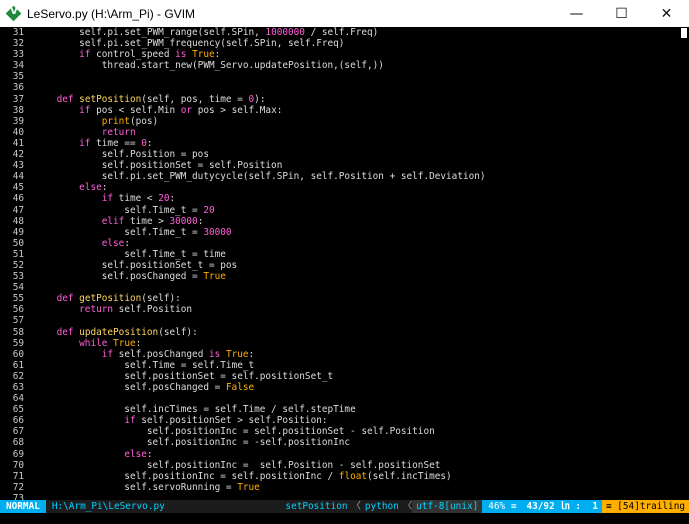  What do you see at coordinates (344, 320) in the screenshot?
I see `code-line: 57` at bounding box center [344, 320].